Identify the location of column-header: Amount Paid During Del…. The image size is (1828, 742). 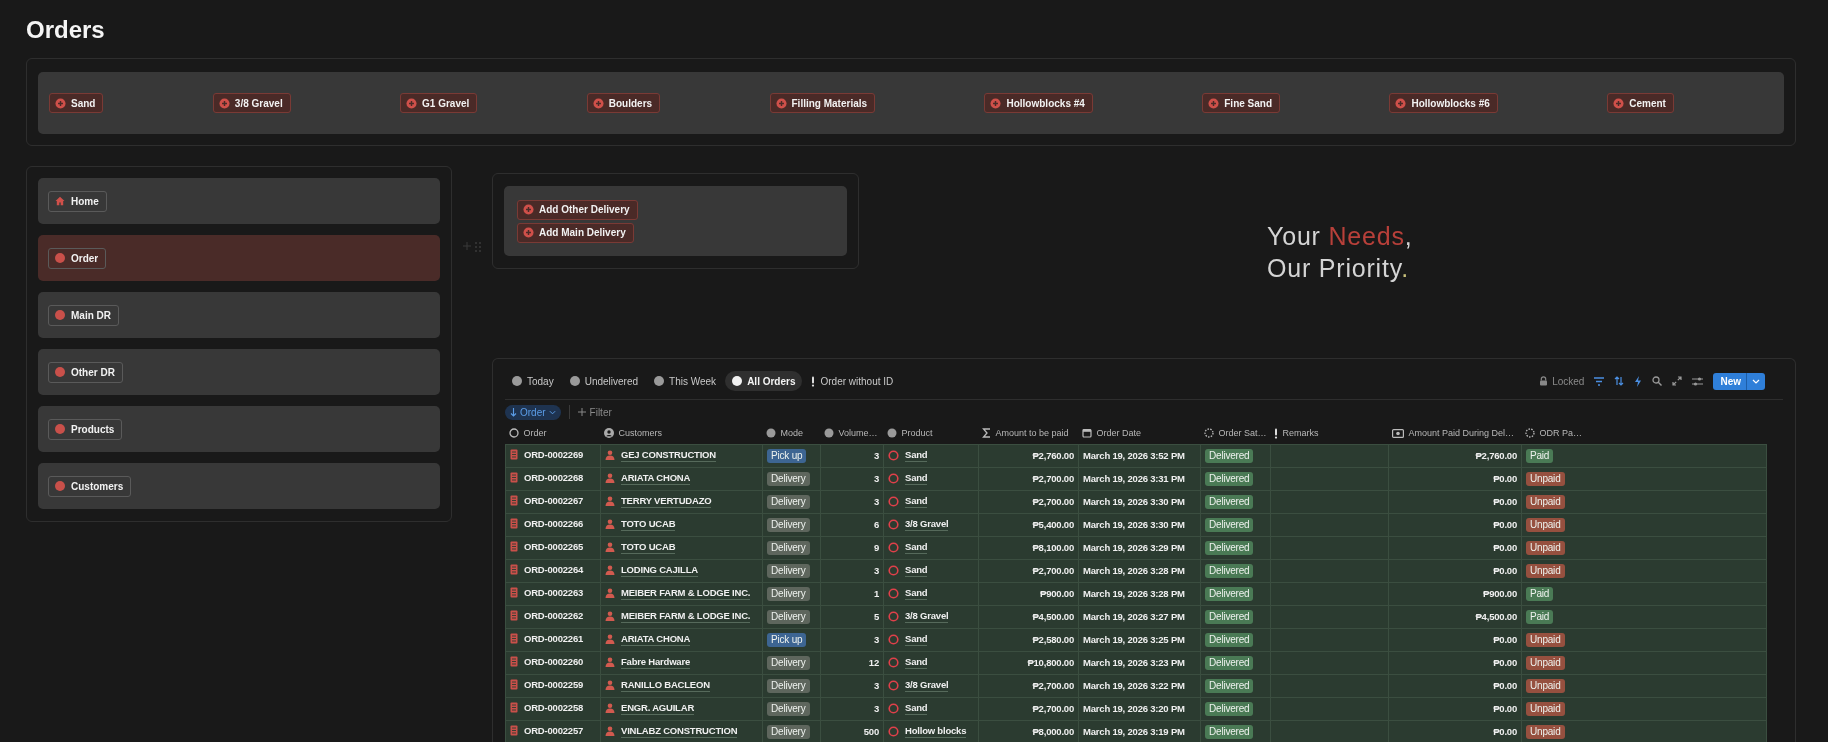
(1461, 433).